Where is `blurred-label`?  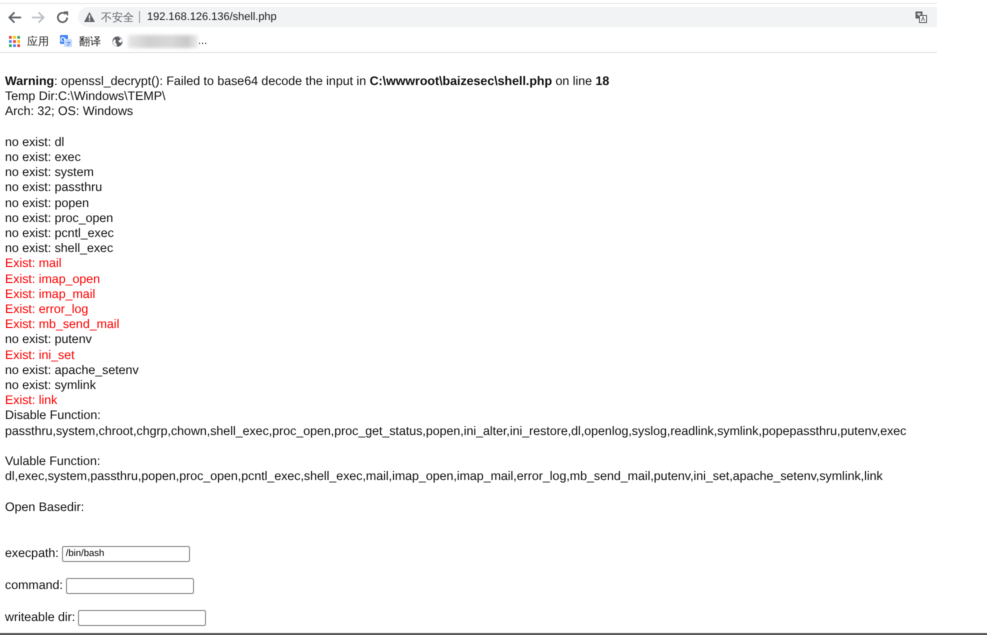 blurred-label is located at coordinates (163, 41).